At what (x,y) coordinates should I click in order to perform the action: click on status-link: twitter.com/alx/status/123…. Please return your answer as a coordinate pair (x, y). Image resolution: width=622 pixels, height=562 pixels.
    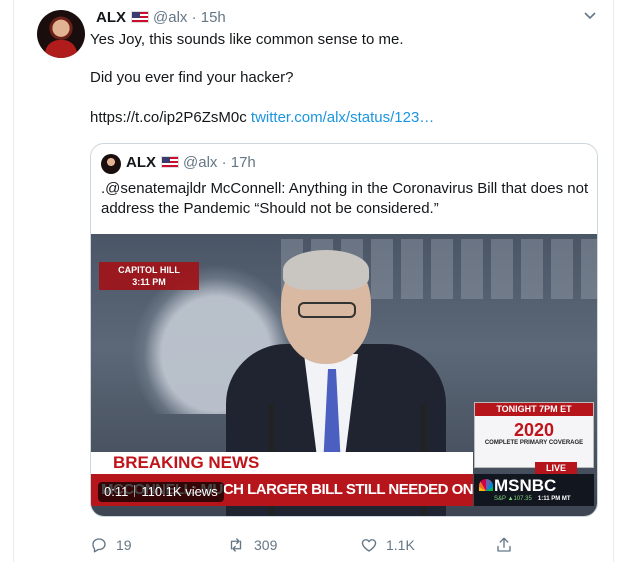
    Looking at the image, I should click on (342, 117).